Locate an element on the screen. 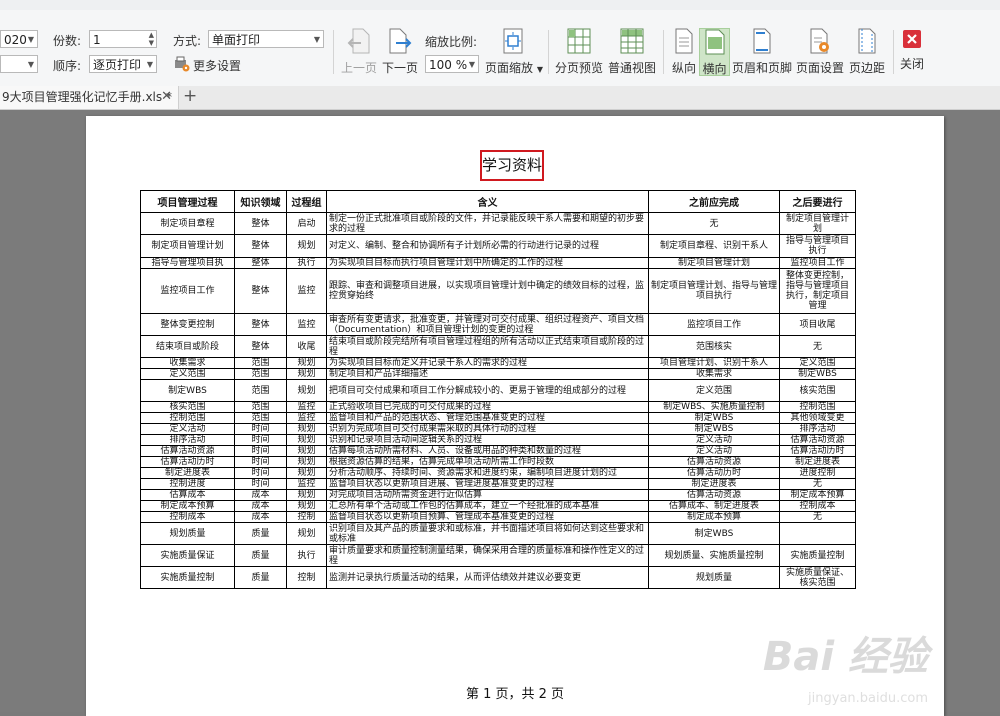 The height and width of the screenshot is (716, 1000). stepper-arrows-icon: ▲ ▼ is located at coordinates (151, 39).